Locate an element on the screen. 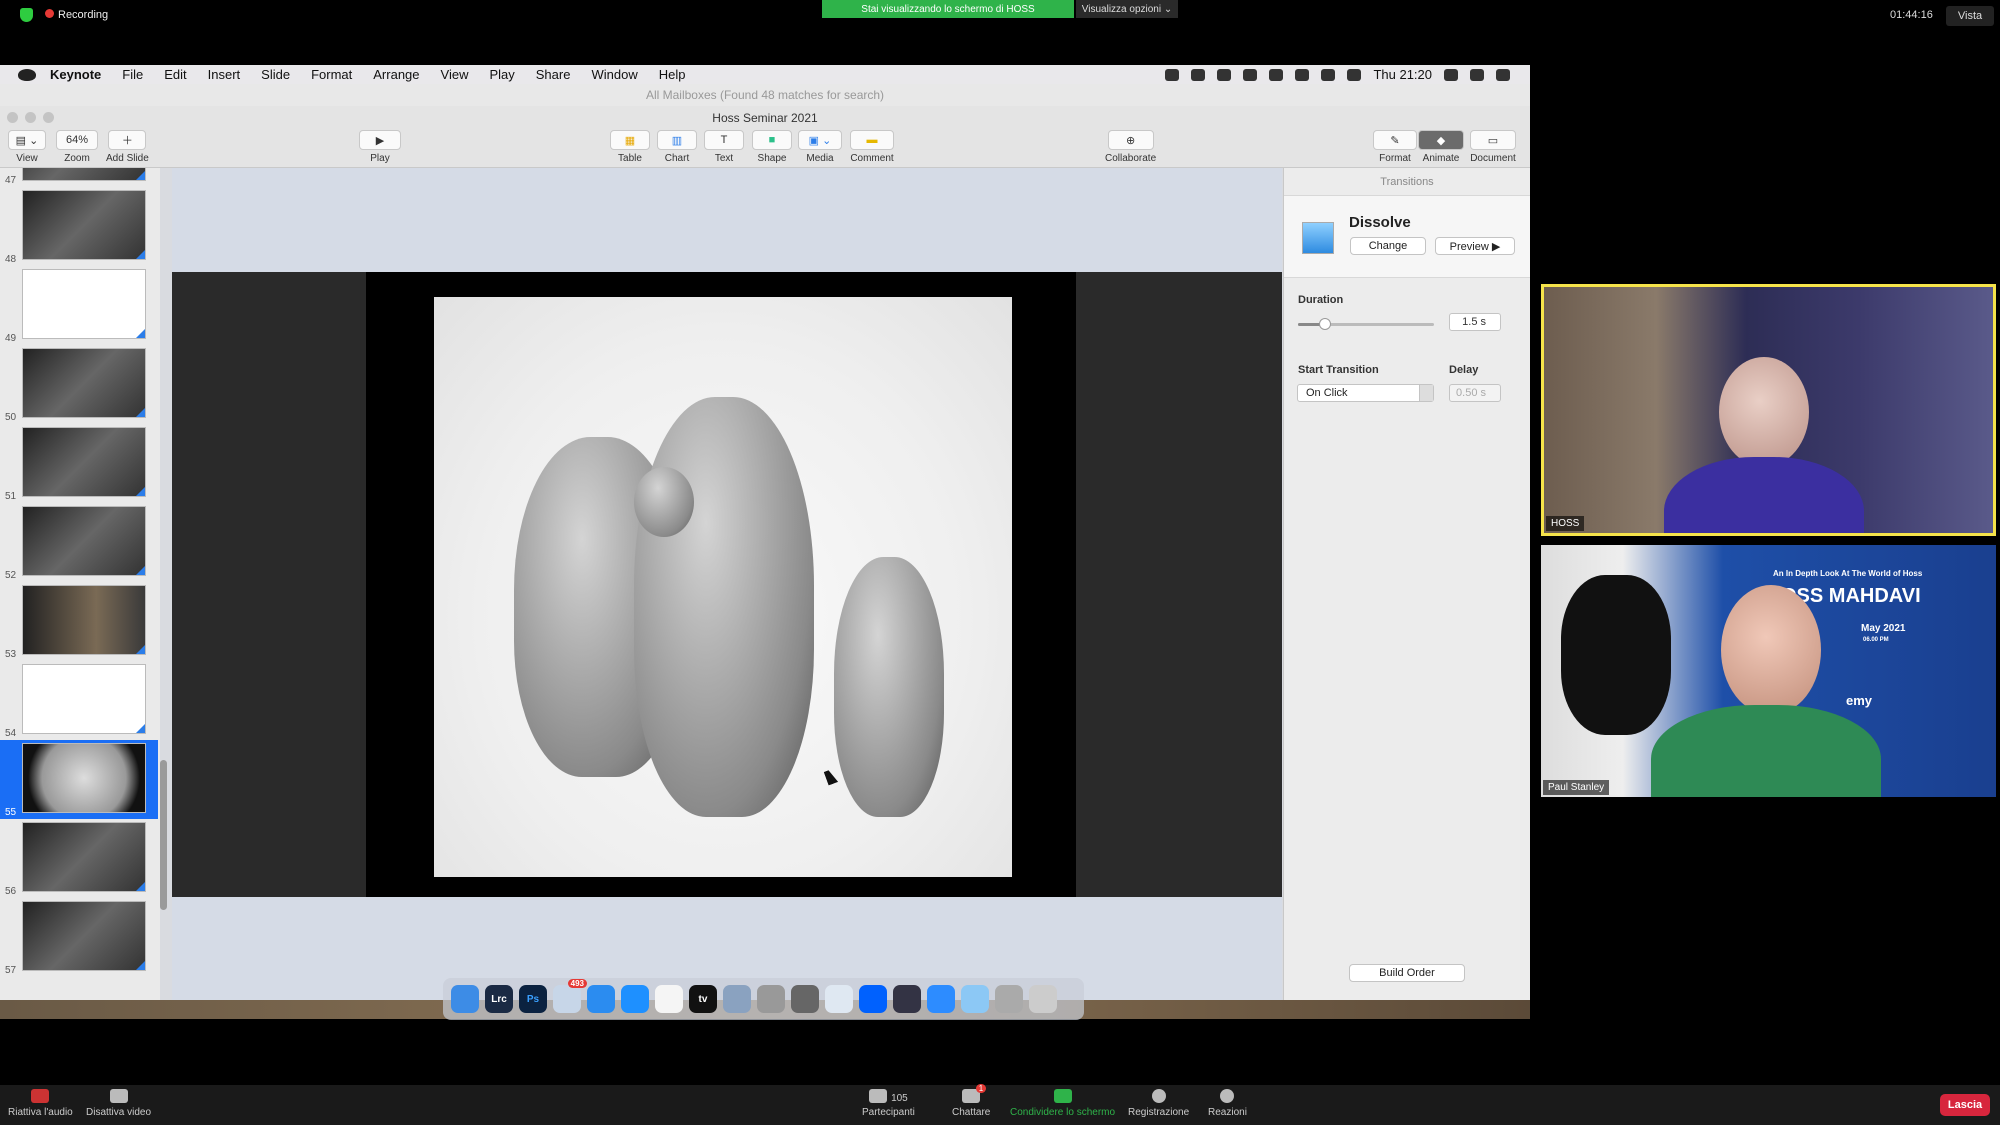  apple-tv-icon: tv is located at coordinates (703, 999).